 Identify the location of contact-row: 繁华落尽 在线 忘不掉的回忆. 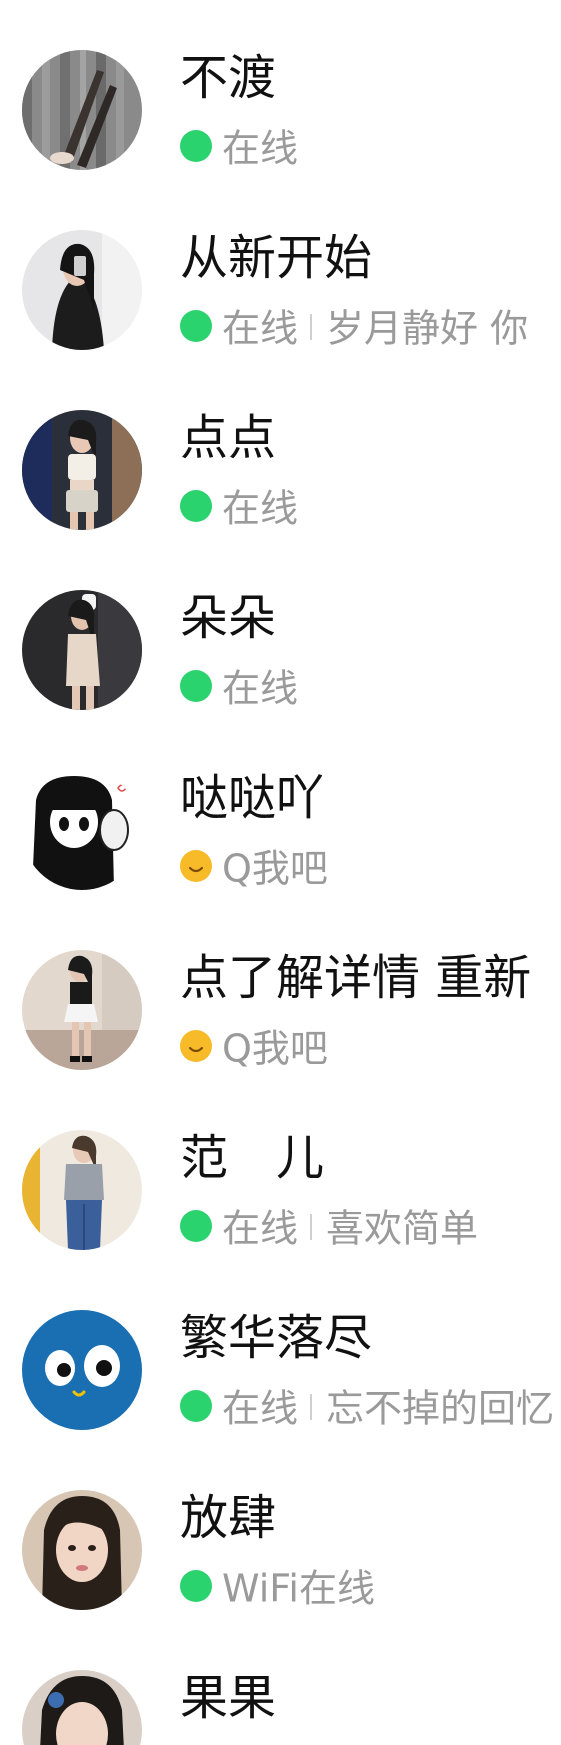
(280, 1350).